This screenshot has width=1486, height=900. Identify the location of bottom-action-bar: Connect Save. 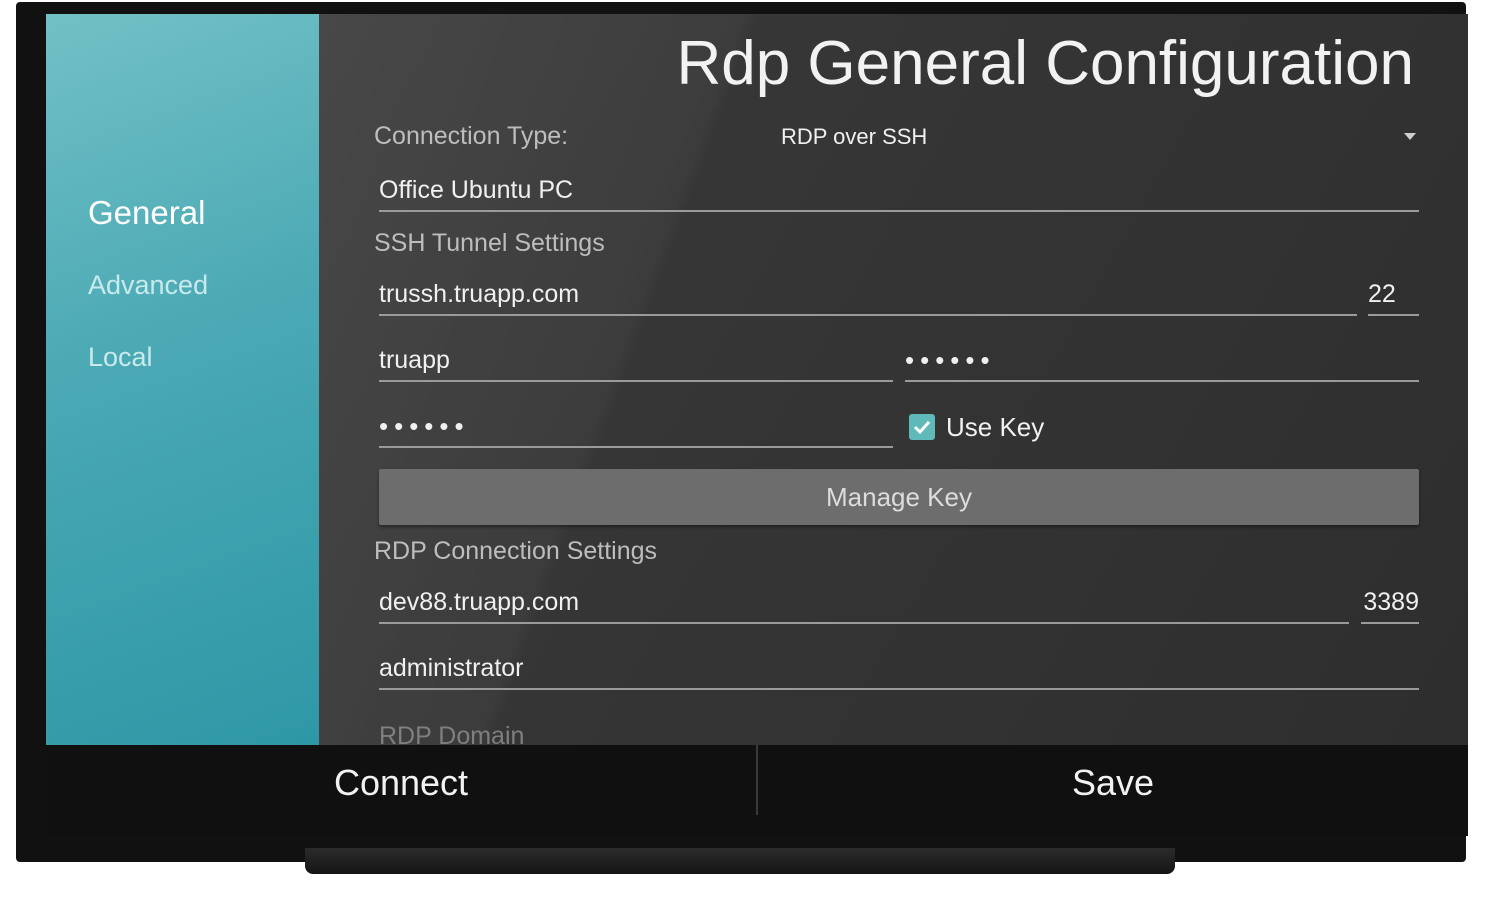
(757, 790).